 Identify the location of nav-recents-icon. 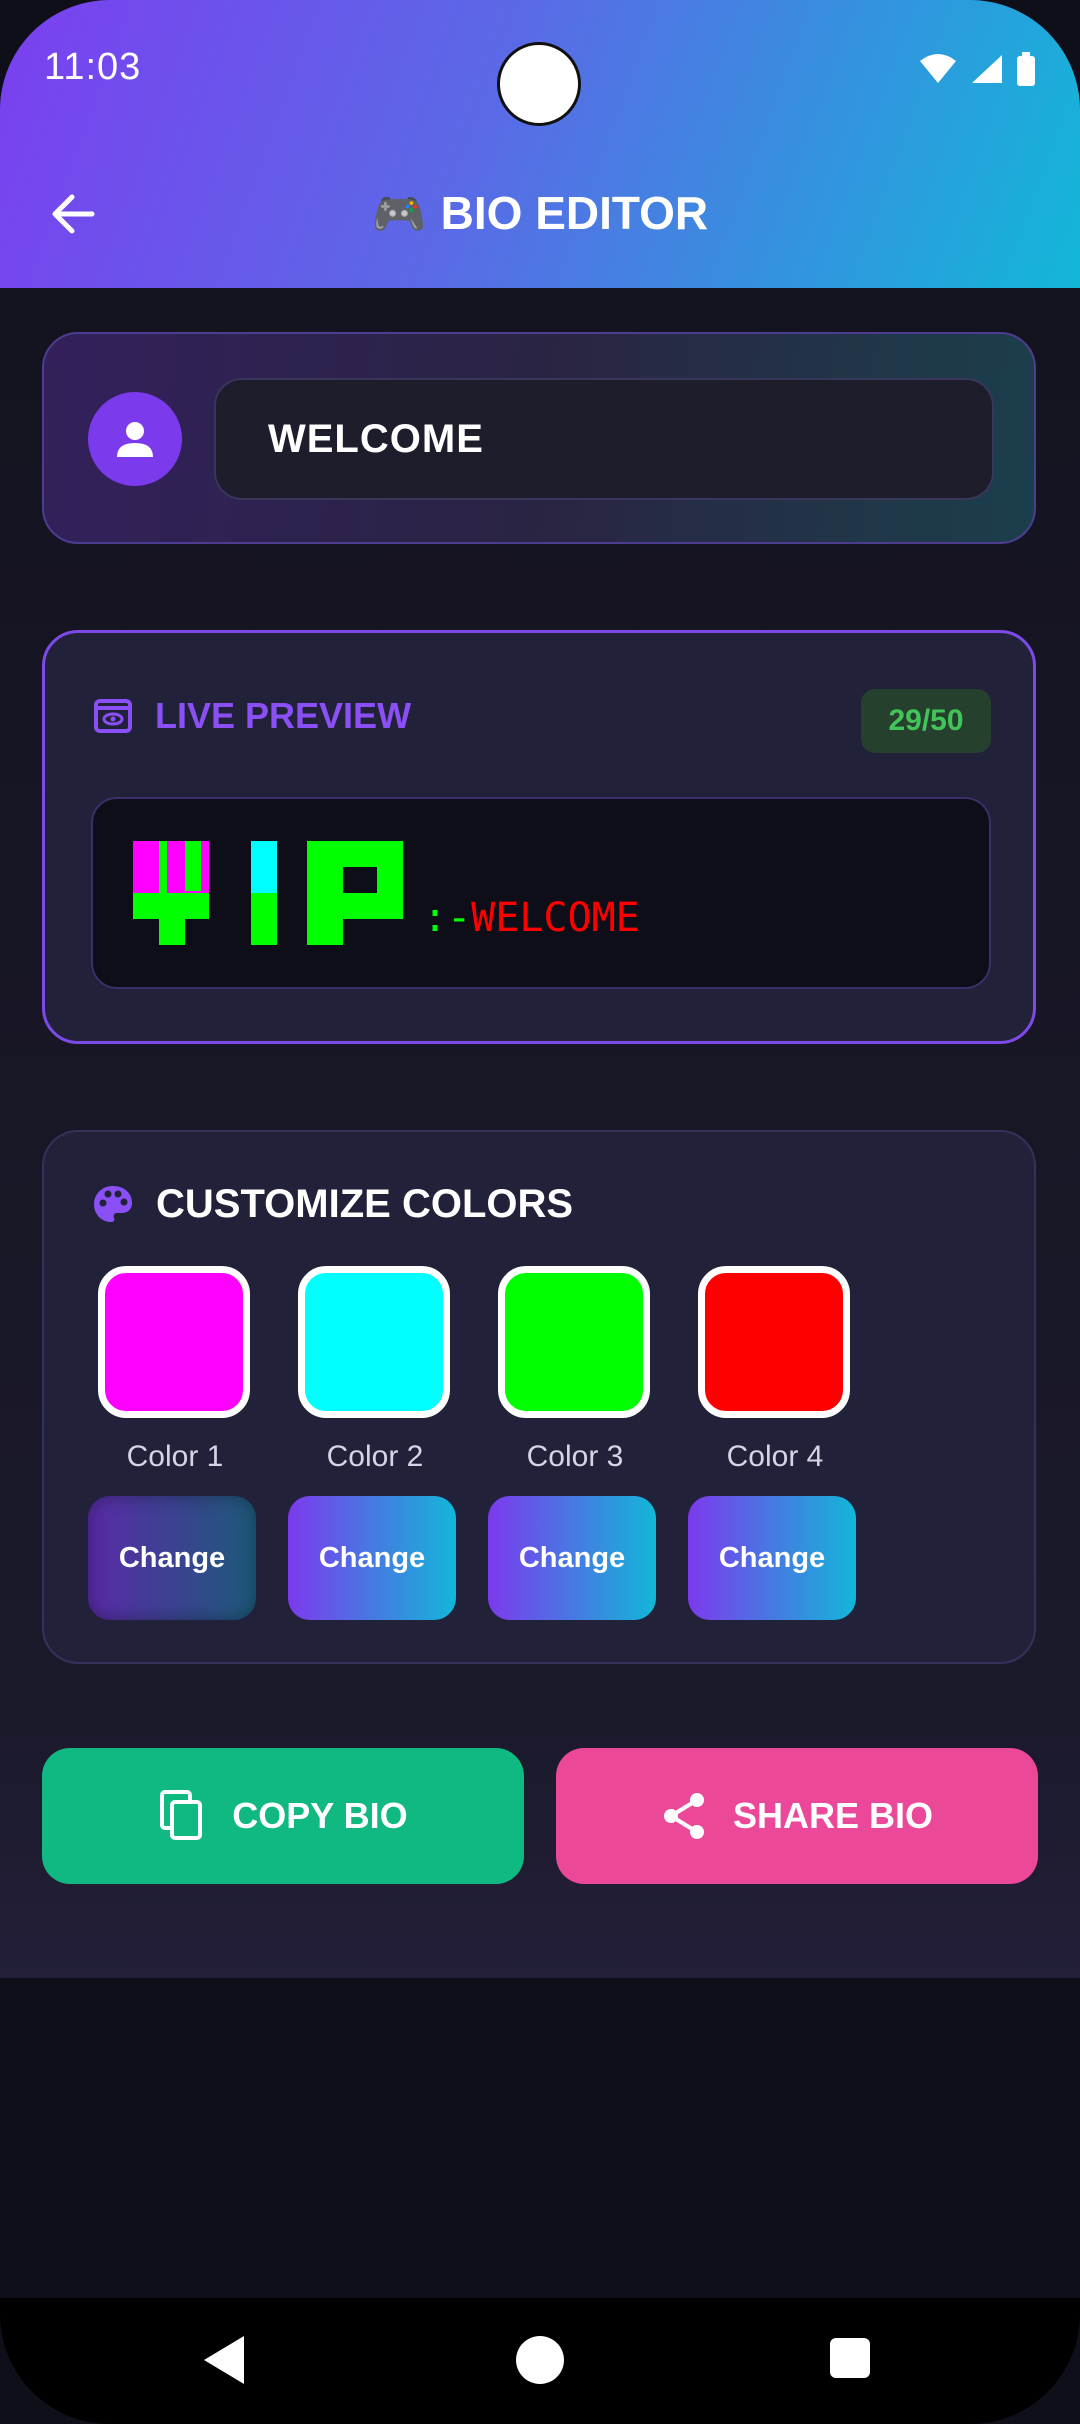
(850, 2358).